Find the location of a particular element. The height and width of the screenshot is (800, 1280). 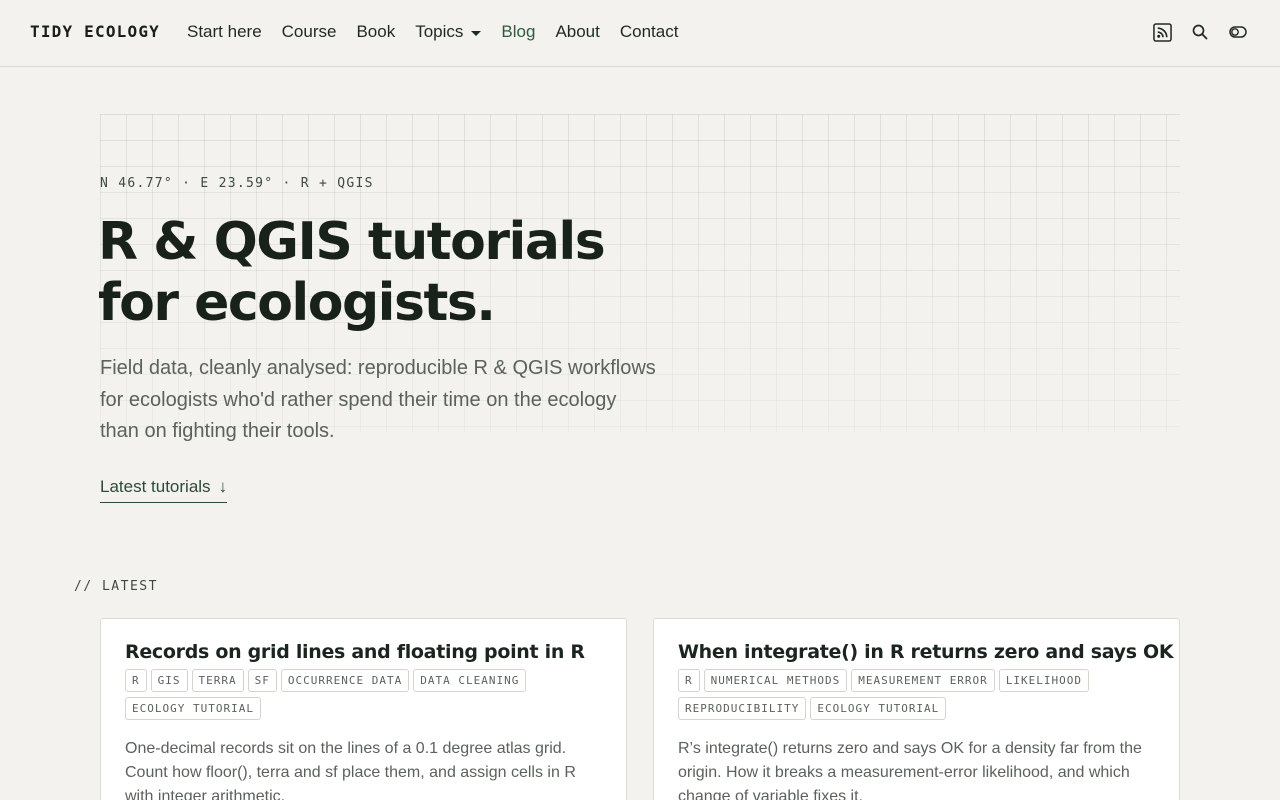

search-icon is located at coordinates (1200, 32).